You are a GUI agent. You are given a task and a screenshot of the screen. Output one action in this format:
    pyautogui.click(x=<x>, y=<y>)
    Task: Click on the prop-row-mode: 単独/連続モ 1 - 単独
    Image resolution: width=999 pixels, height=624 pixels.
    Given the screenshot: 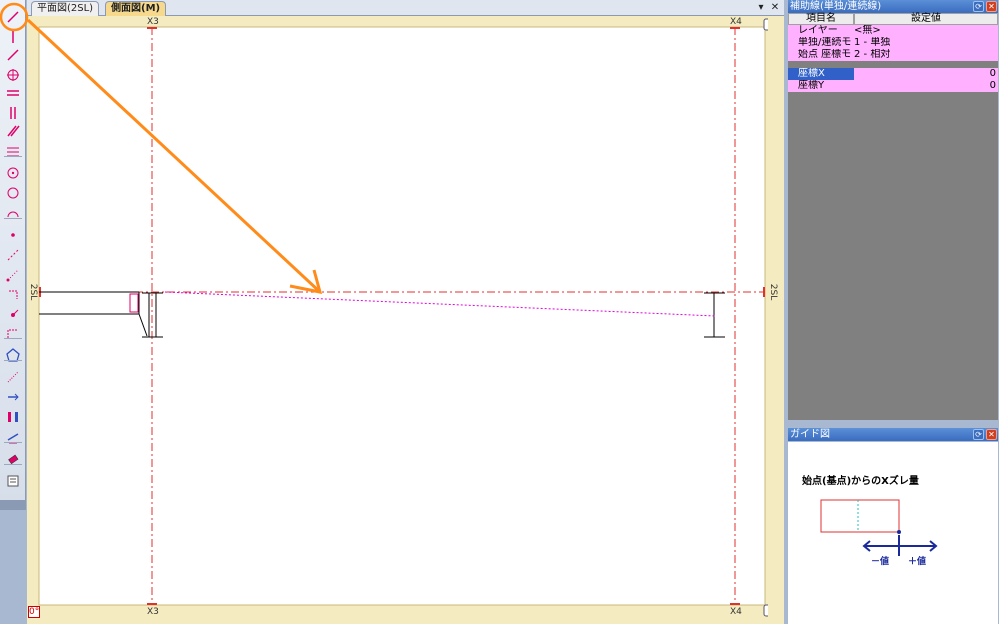 What is the action you would take?
    pyautogui.click(x=893, y=43)
    